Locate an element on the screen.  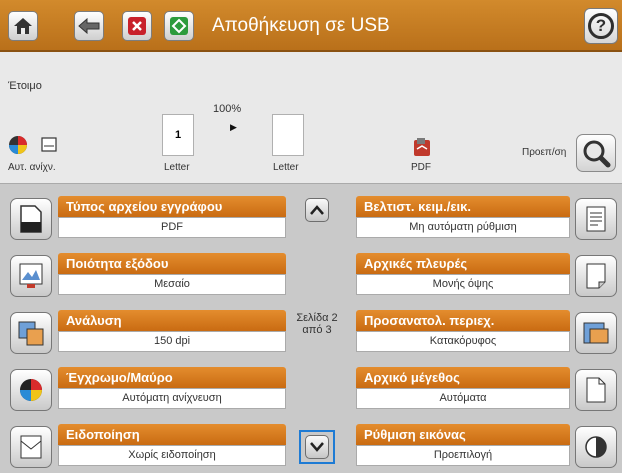
orientation-icon is located at coordinates (596, 333).